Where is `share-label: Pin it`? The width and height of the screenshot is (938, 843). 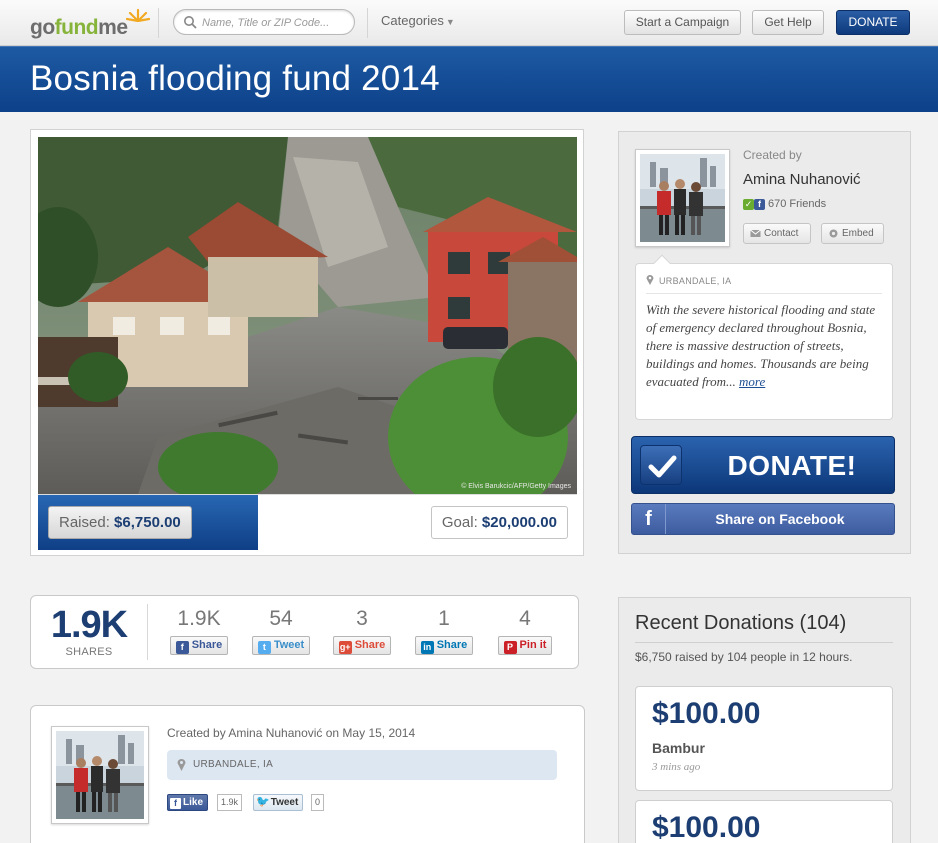
share-label: Pin it is located at coordinates (533, 645).